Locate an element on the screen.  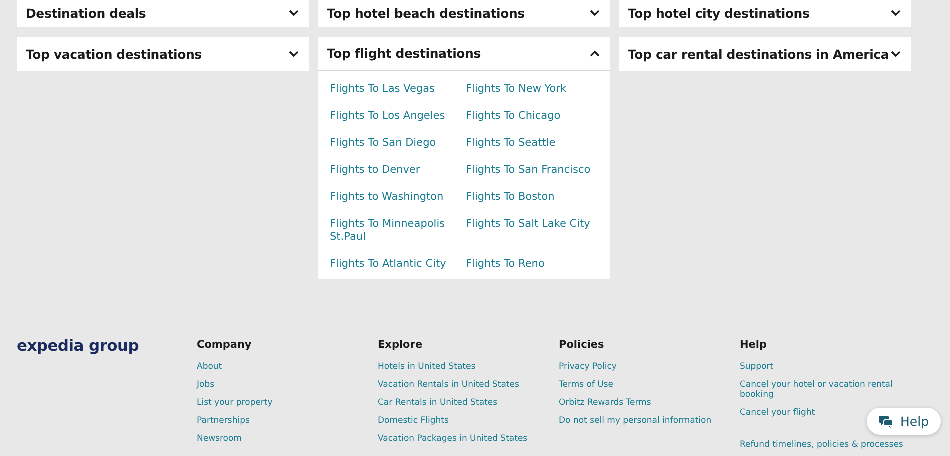
footer-link: Partnerships is located at coordinates (223, 421).